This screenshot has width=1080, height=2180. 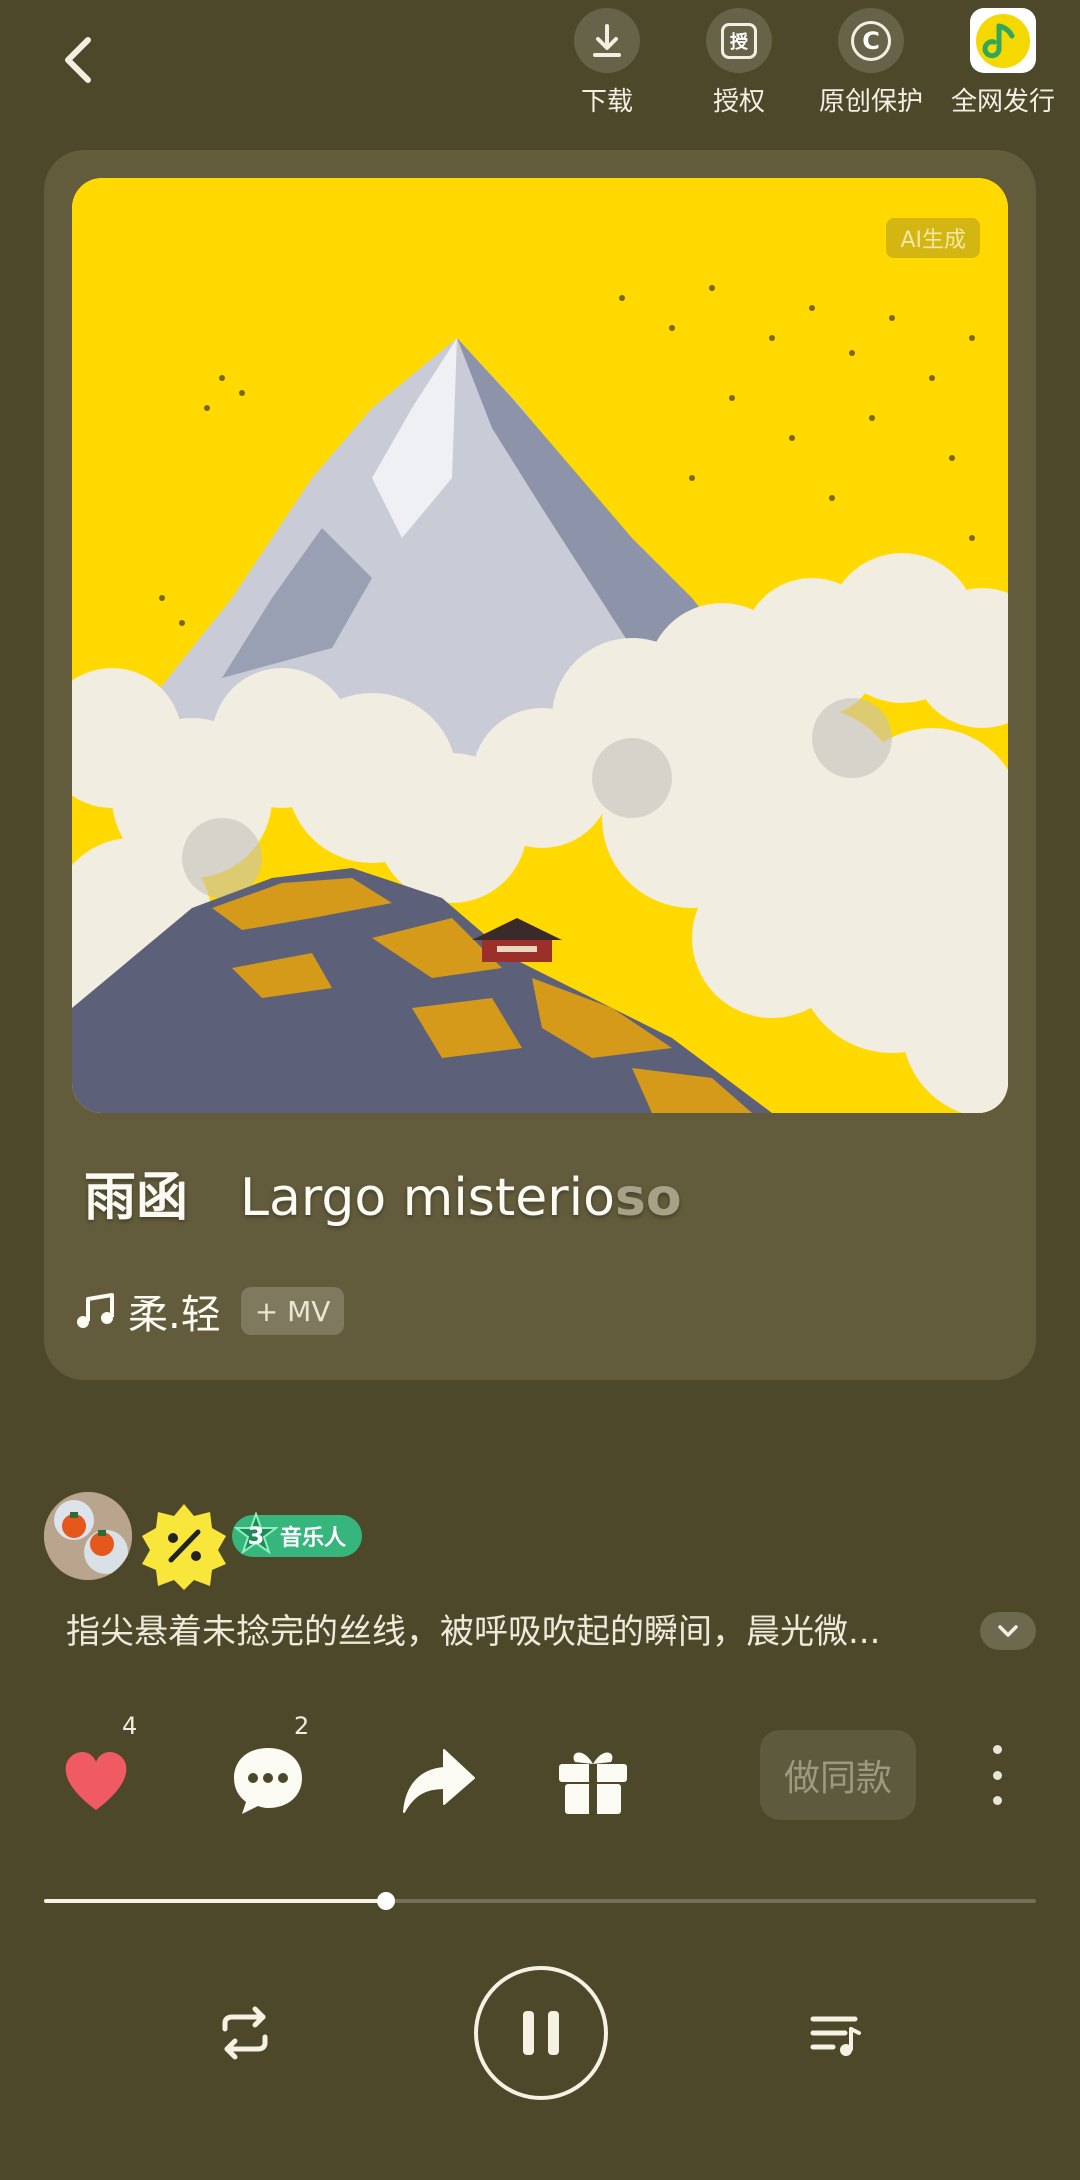 I want to click on avatar, so click(x=88, y=1536).